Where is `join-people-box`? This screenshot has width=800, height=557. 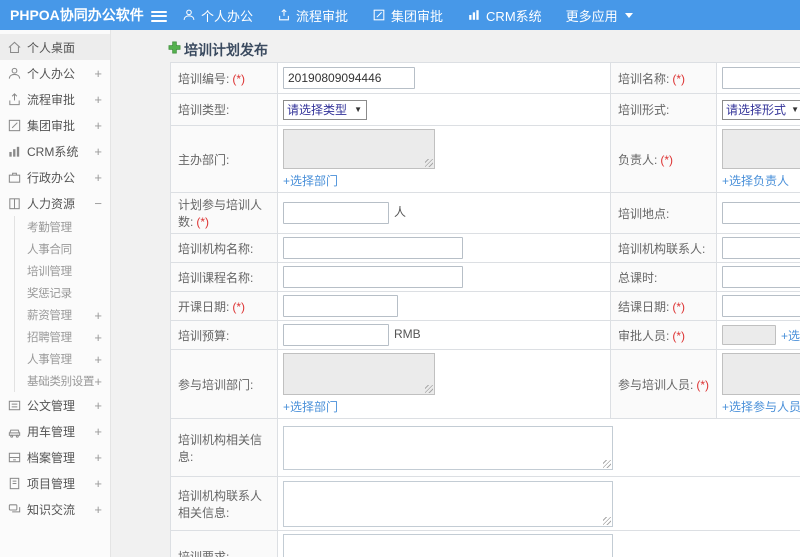
join-people-box is located at coordinates (761, 374).